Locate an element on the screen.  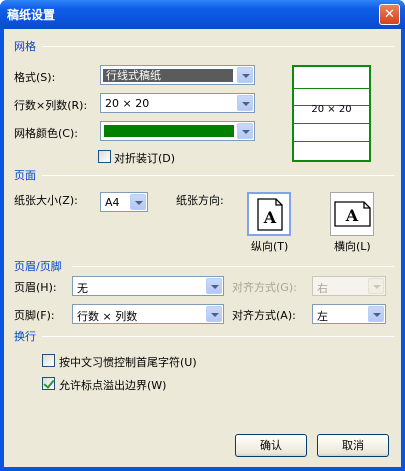
format-value: 行线式稿纸 is located at coordinates (168, 75).